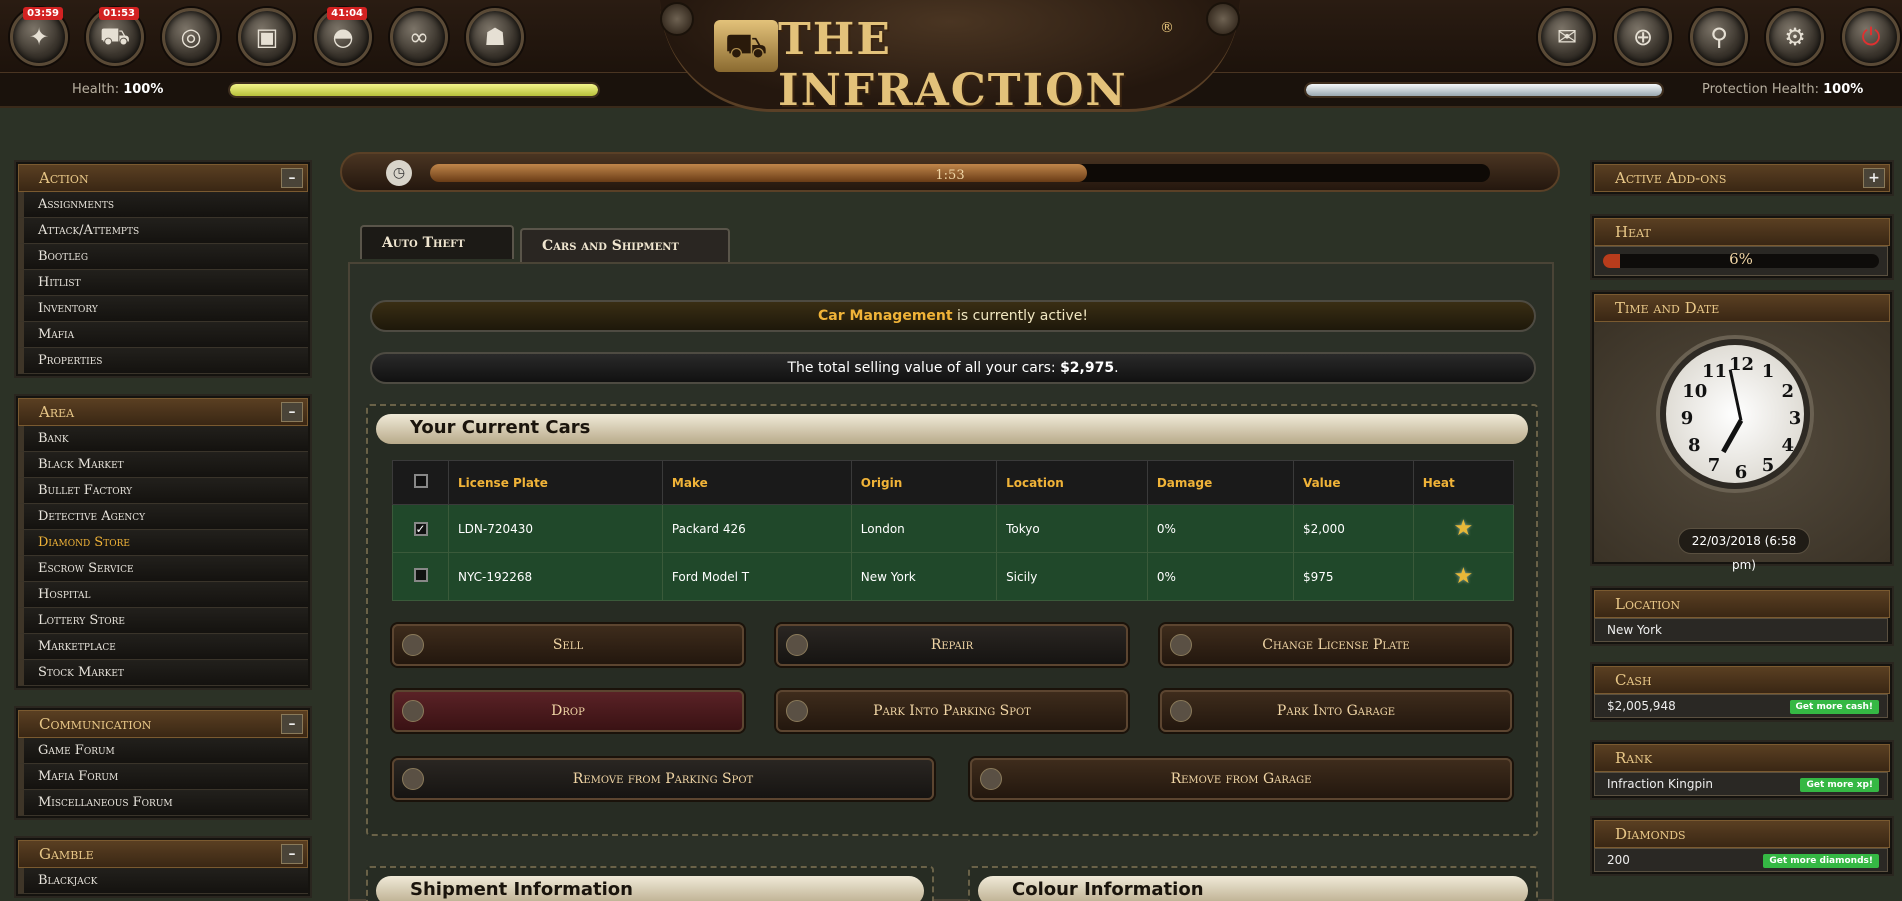  Describe the element at coordinates (163, 361) in the screenshot. I see `sidebar-item-properties: Properties` at that location.